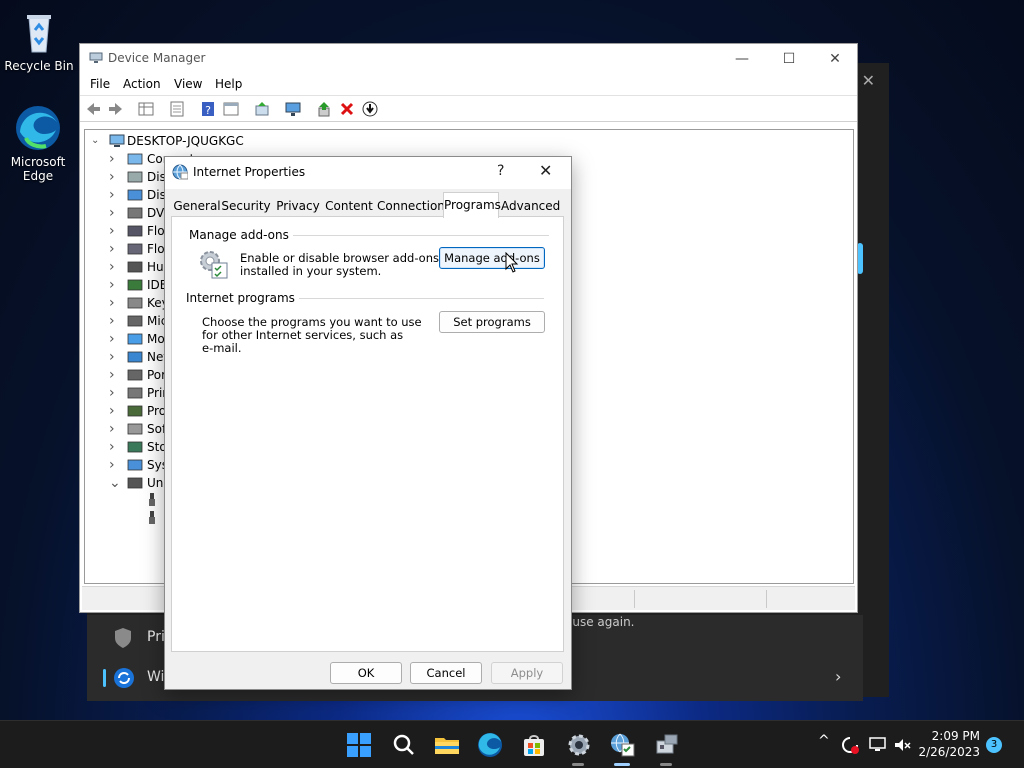 The height and width of the screenshot is (768, 1024). Describe the element at coordinates (188, 84) in the screenshot. I see `menu-view: View` at that location.